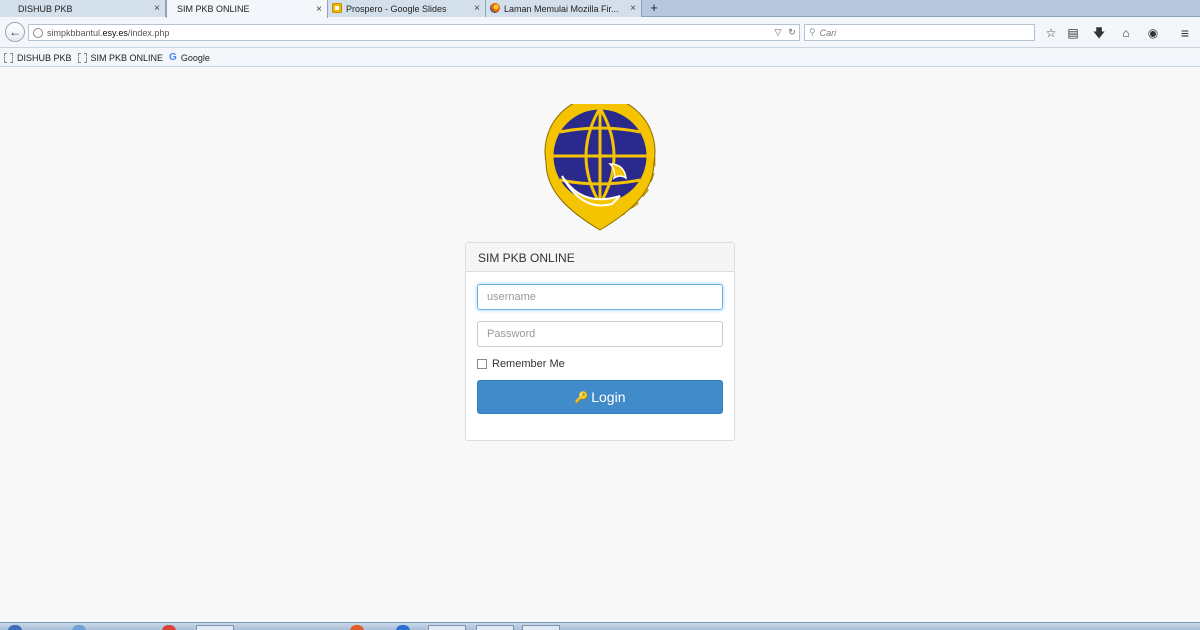 The image size is (1200, 630). What do you see at coordinates (414, 32) in the screenshot?
I see `address-bar: simpkbbantul.esy.es/index.php ▽ ↻` at bounding box center [414, 32].